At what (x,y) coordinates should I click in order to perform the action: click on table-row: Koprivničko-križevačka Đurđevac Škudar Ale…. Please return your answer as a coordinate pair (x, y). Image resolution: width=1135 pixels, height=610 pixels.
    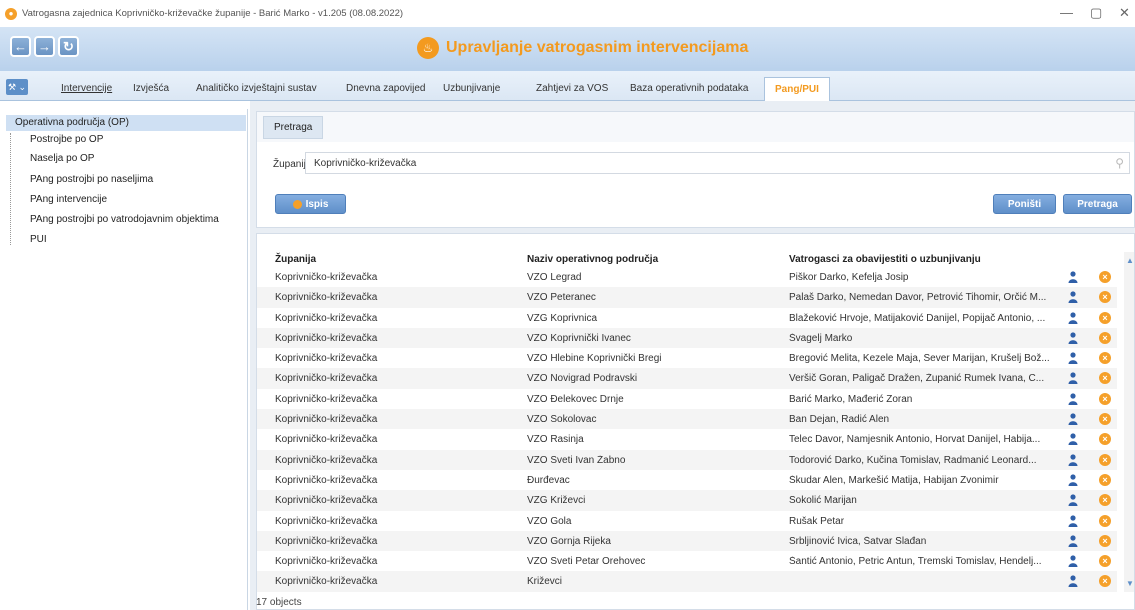
    Looking at the image, I should click on (687, 480).